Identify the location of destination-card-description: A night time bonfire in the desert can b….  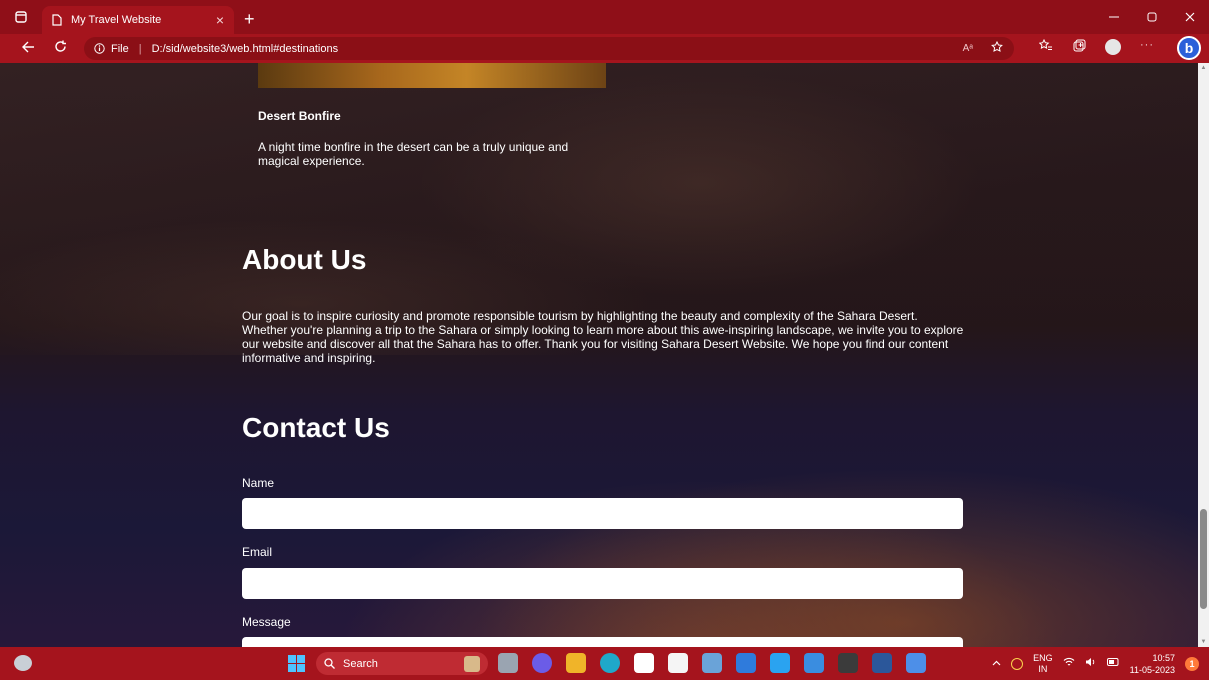
(413, 154).